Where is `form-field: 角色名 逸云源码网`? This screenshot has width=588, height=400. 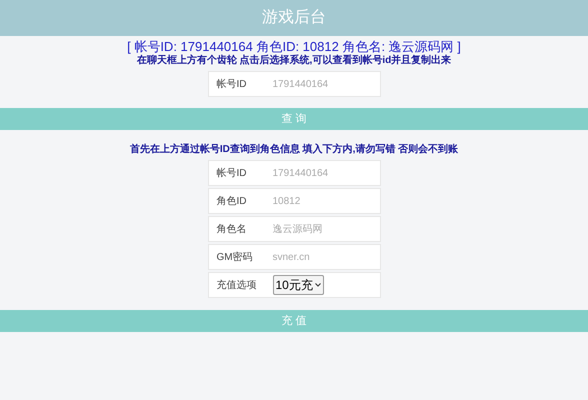
form-field: 角色名 逸云源码网 is located at coordinates (294, 229).